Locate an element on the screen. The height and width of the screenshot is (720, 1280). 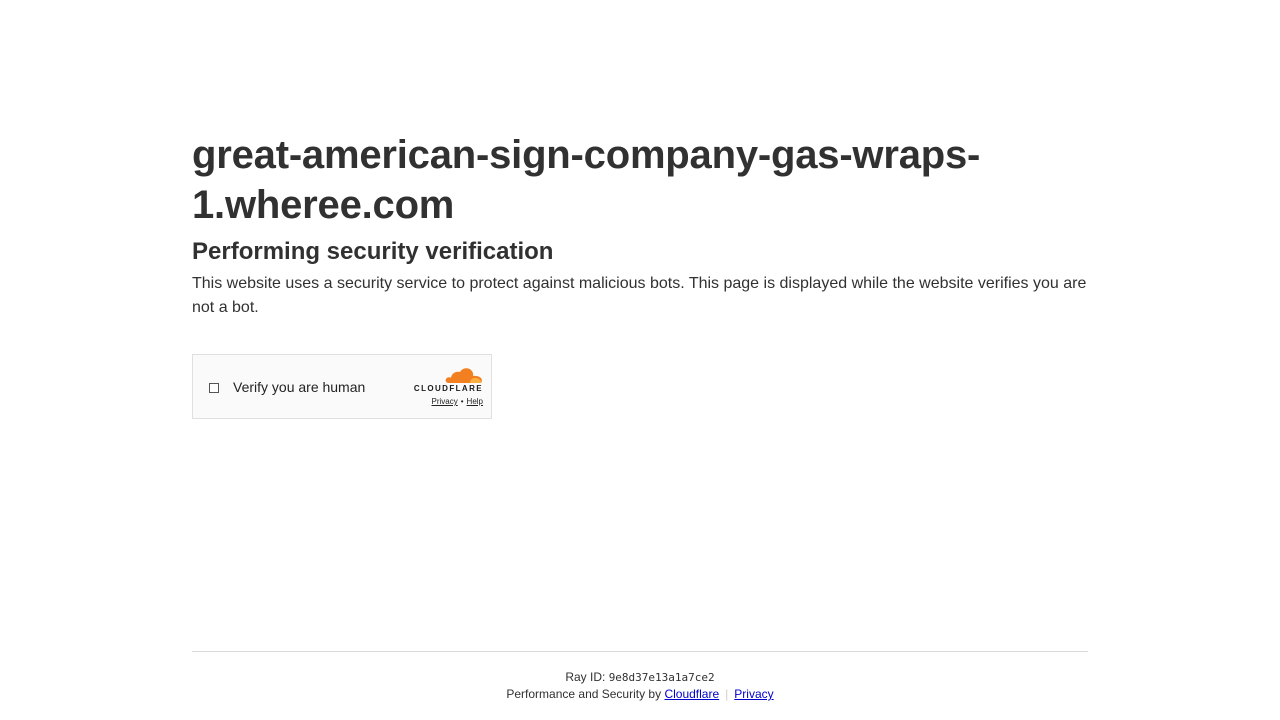
verify-label: Verify you are human is located at coordinates (299, 387).